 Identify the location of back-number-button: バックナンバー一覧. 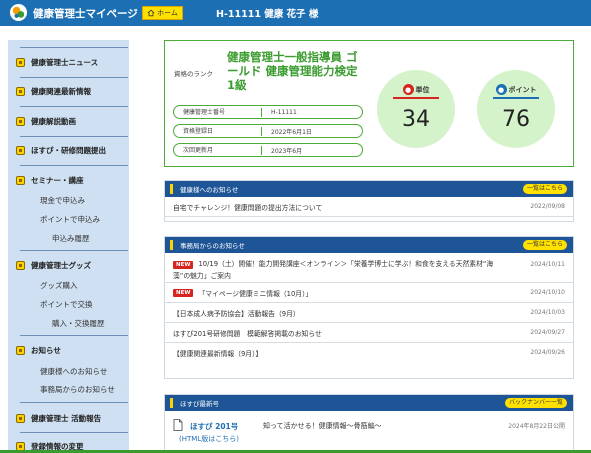
(535, 403).